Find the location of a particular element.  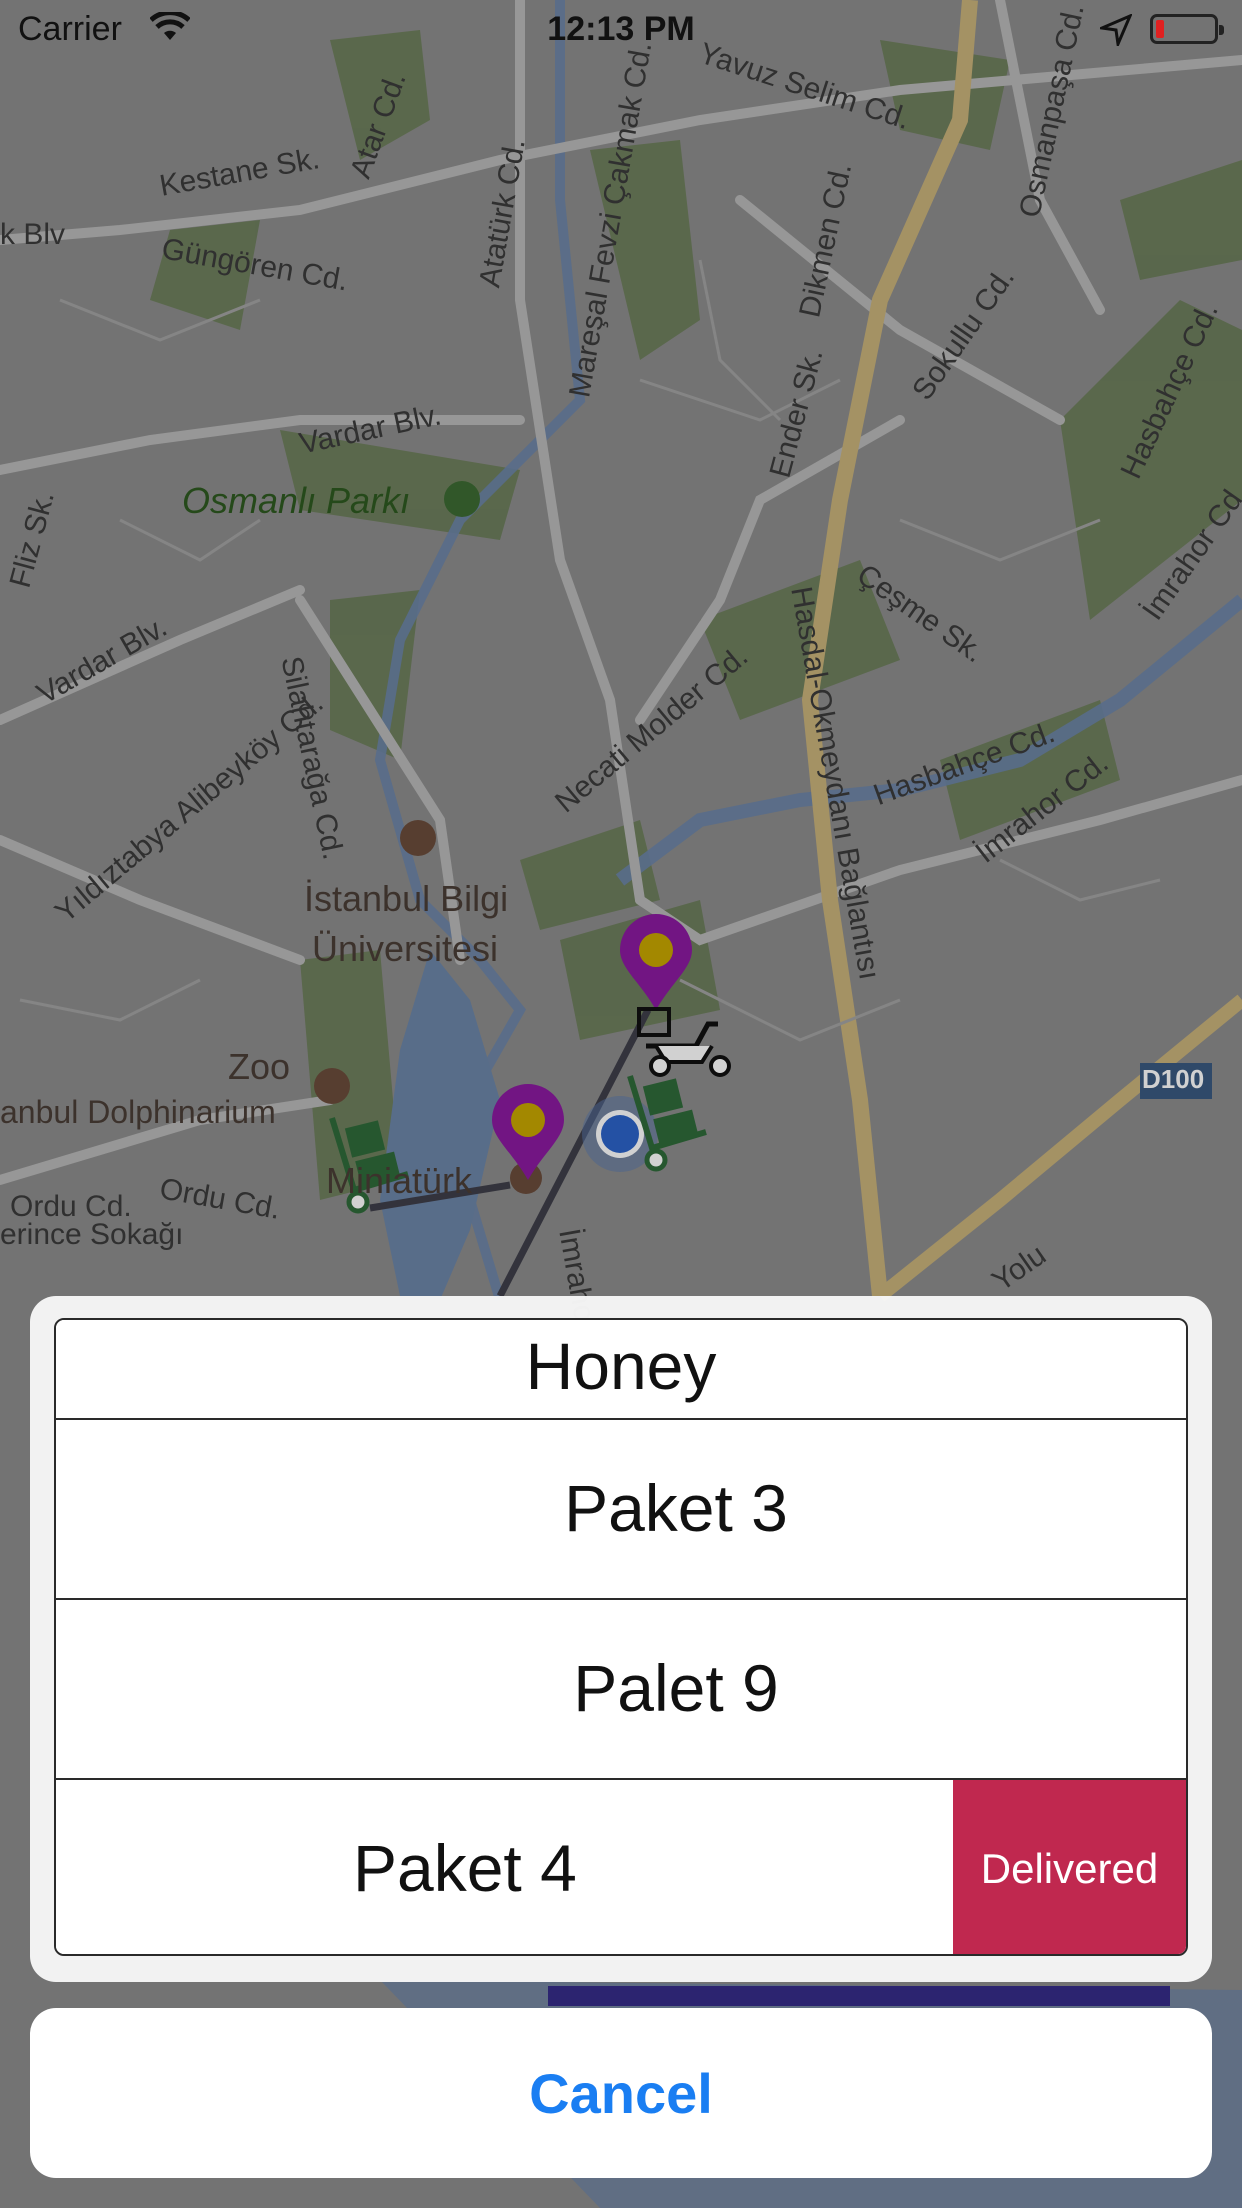

list-item: Honey is located at coordinates (621, 1370).